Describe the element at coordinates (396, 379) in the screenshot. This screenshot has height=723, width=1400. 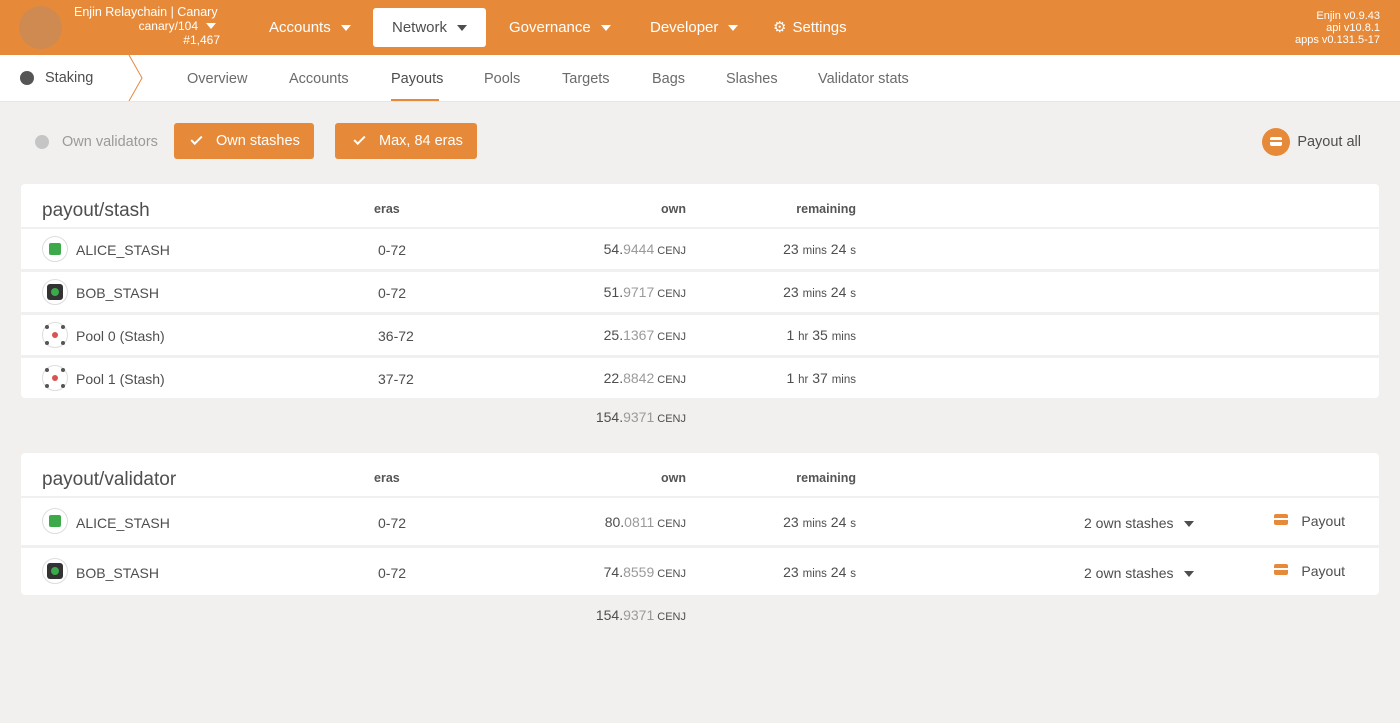
I see `eras-range: 37-72` at that location.